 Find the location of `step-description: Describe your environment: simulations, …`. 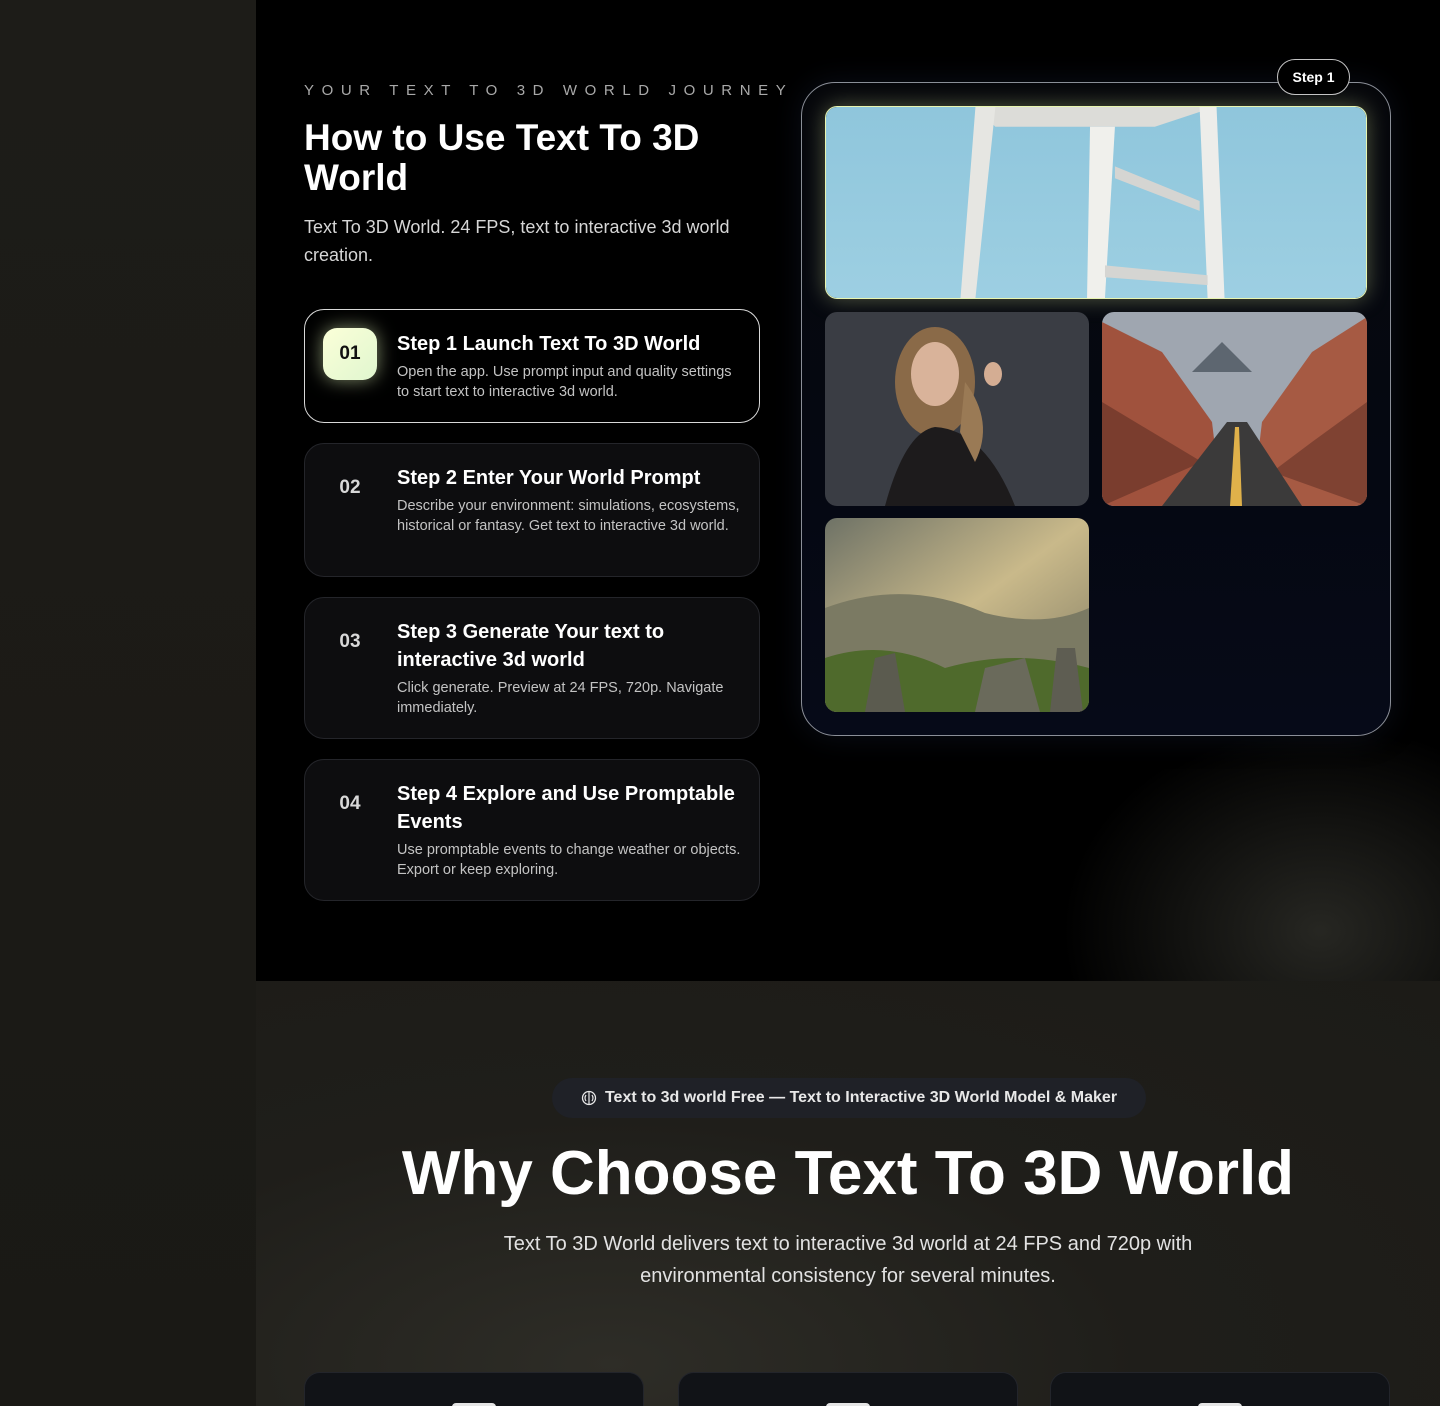

step-description: Describe your environment: simulations, … is located at coordinates (568, 516).